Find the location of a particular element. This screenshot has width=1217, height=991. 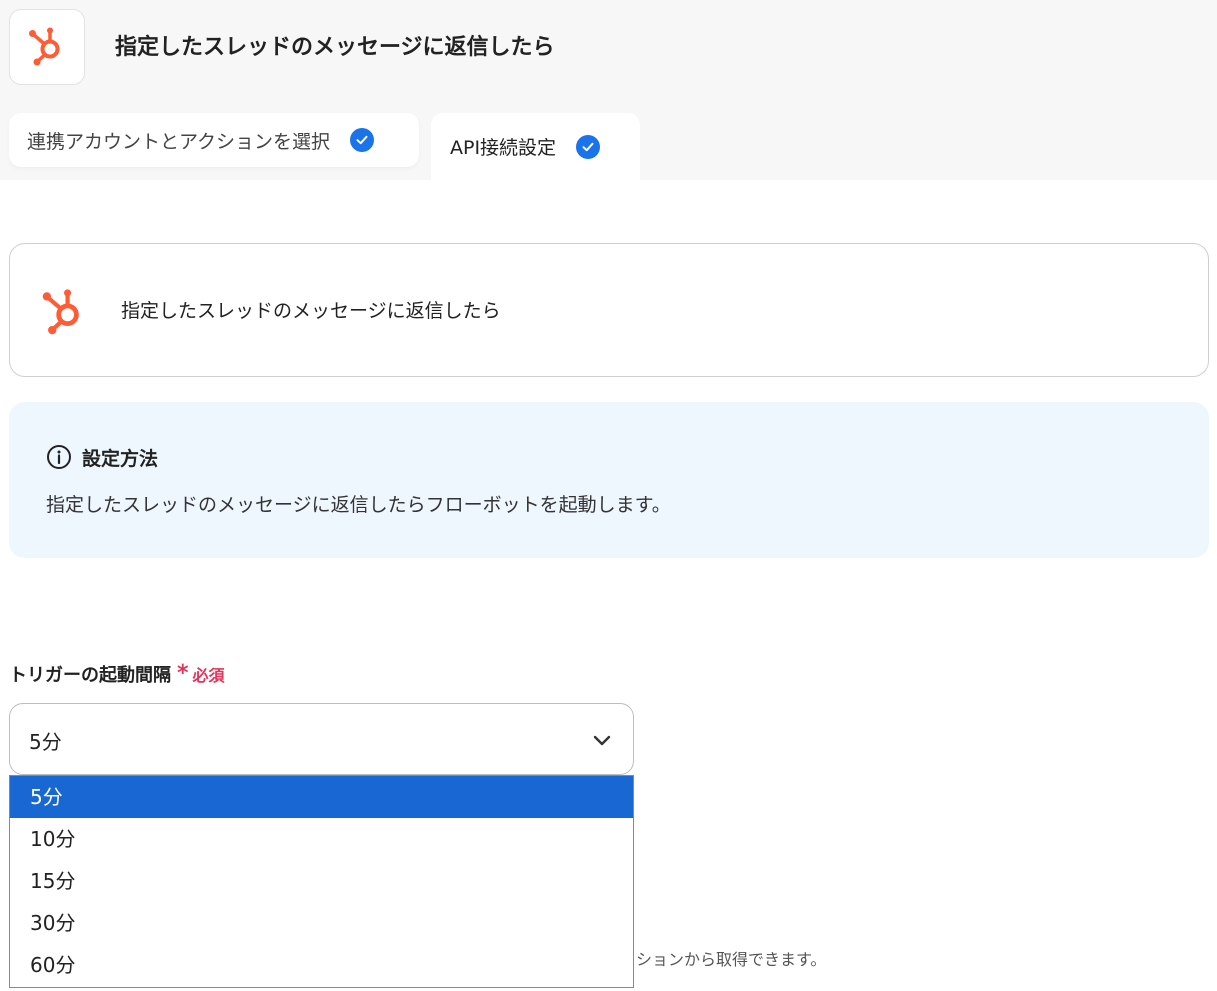

chevron-down-icon is located at coordinates (602, 741).